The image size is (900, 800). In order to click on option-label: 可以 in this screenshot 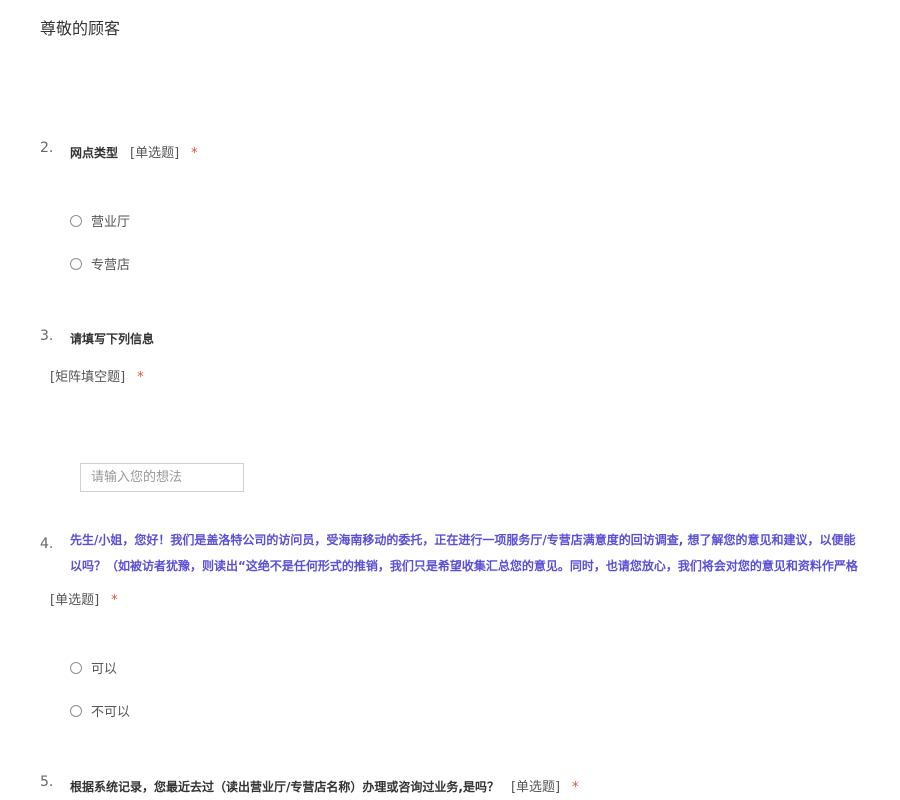, I will do `click(104, 669)`.